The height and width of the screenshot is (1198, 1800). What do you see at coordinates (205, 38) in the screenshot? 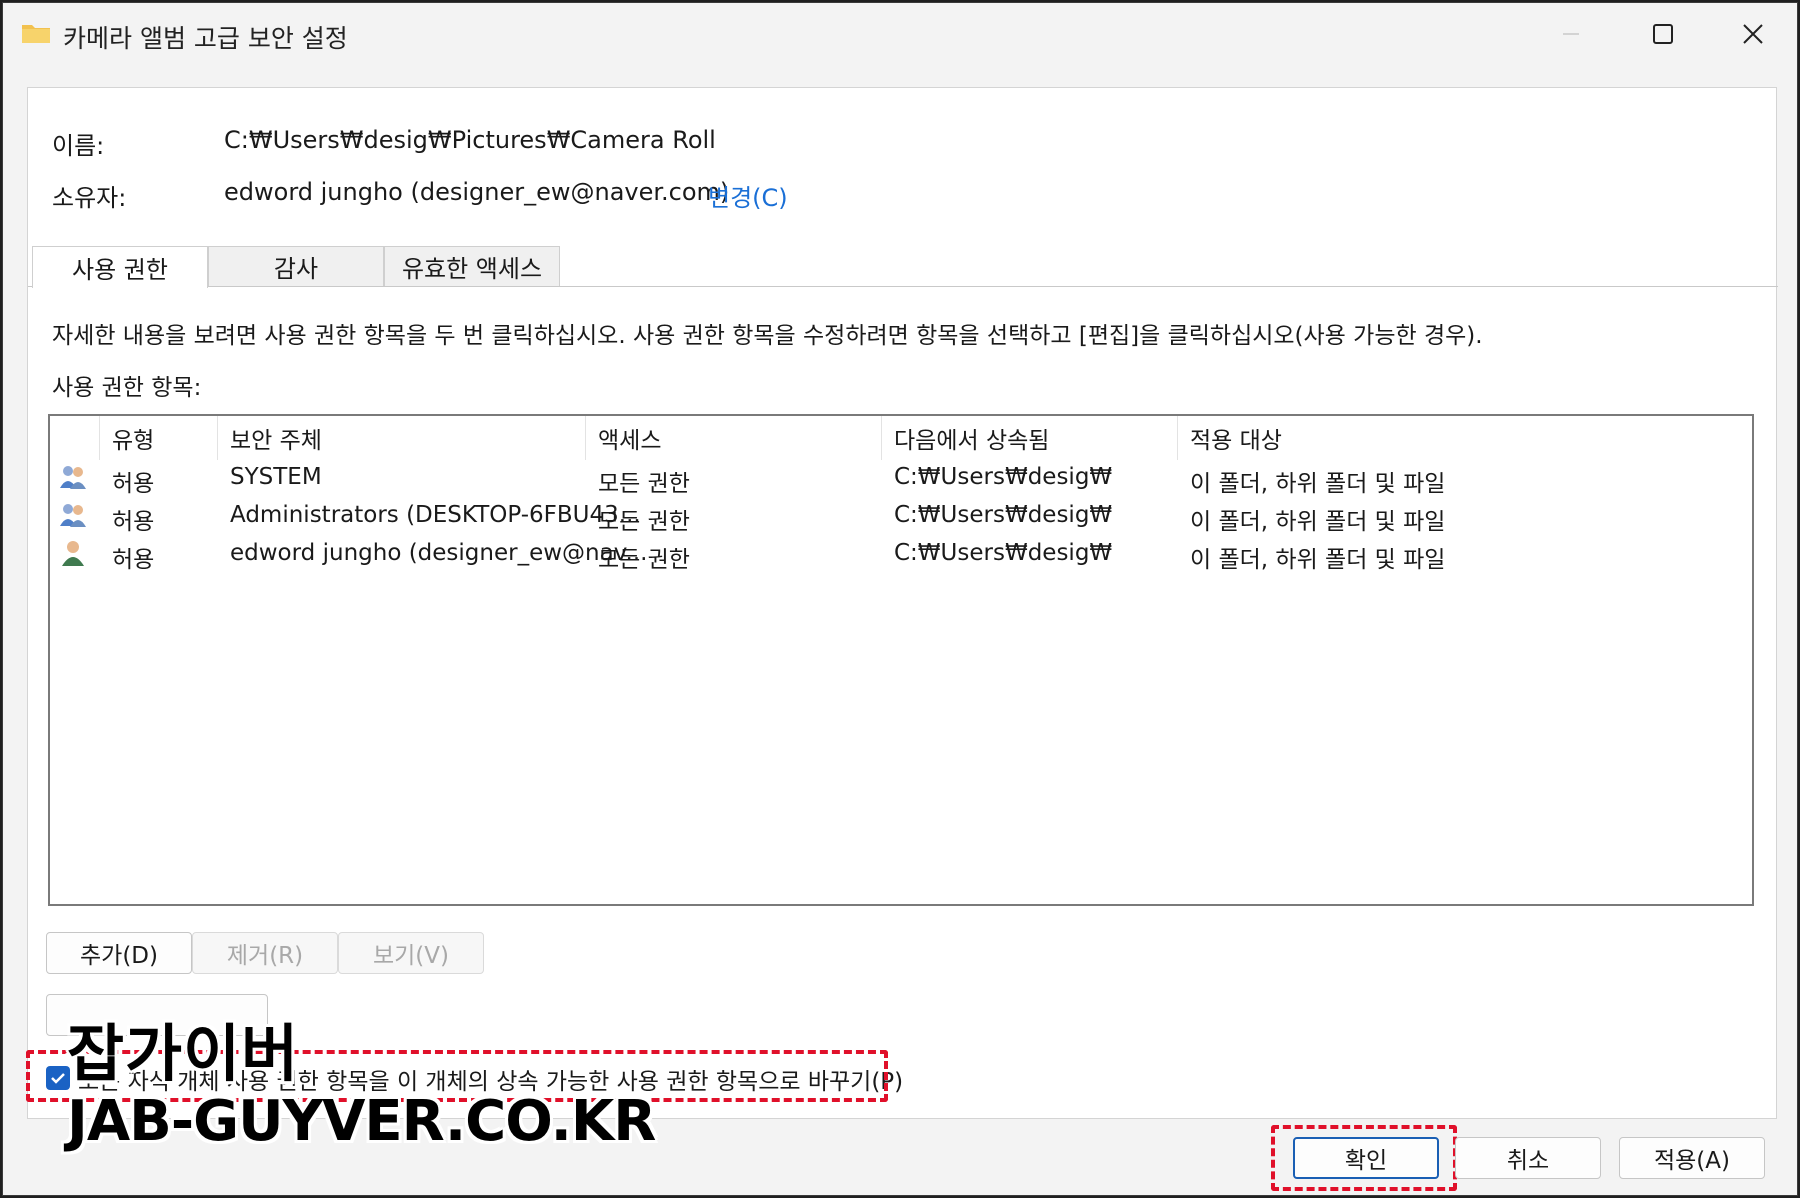
I see `window-title: 카메라 앨범 고급 보안 설정` at bounding box center [205, 38].